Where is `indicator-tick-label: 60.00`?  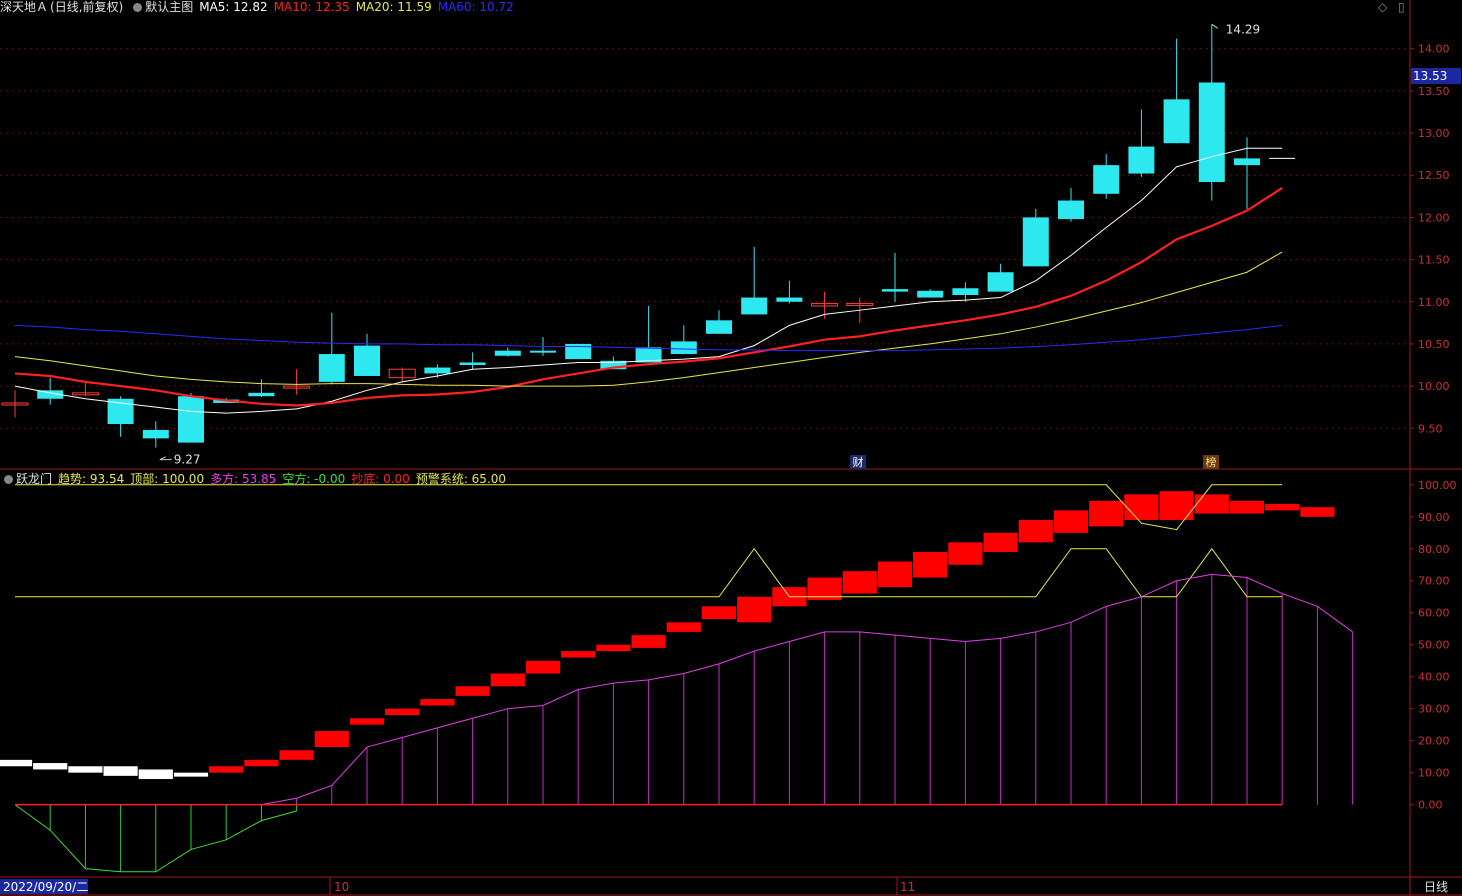
indicator-tick-label: 60.00 is located at coordinates (1434, 613).